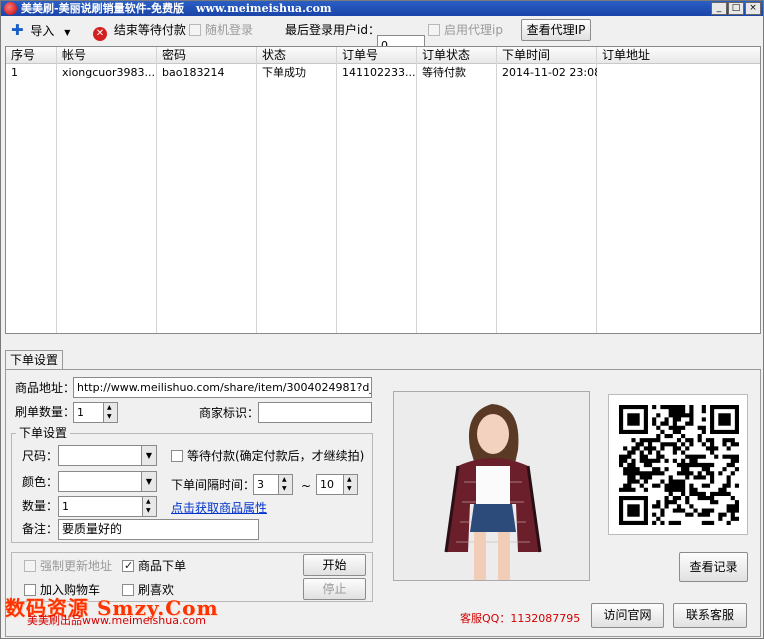 The height and width of the screenshot is (639, 764). Describe the element at coordinates (76, 566) in the screenshot. I see `force-update-label: 强制更新地址` at that location.